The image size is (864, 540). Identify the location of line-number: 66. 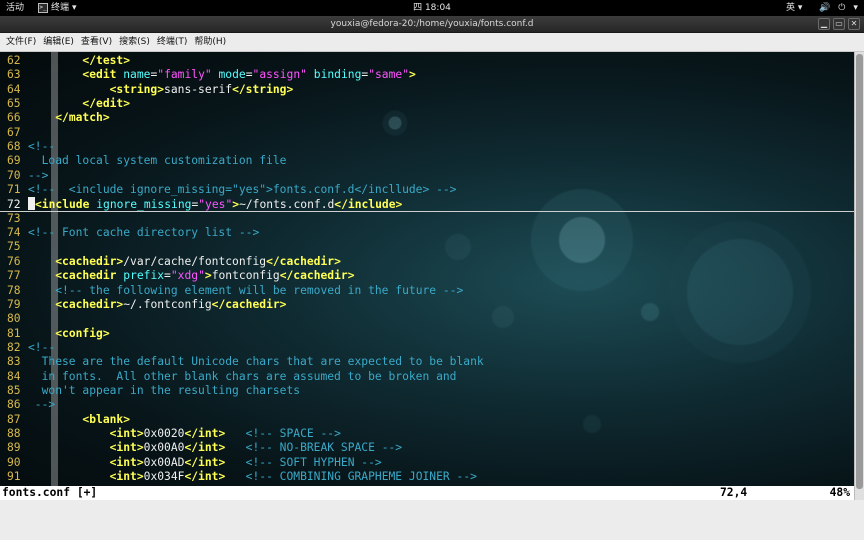
(14, 118).